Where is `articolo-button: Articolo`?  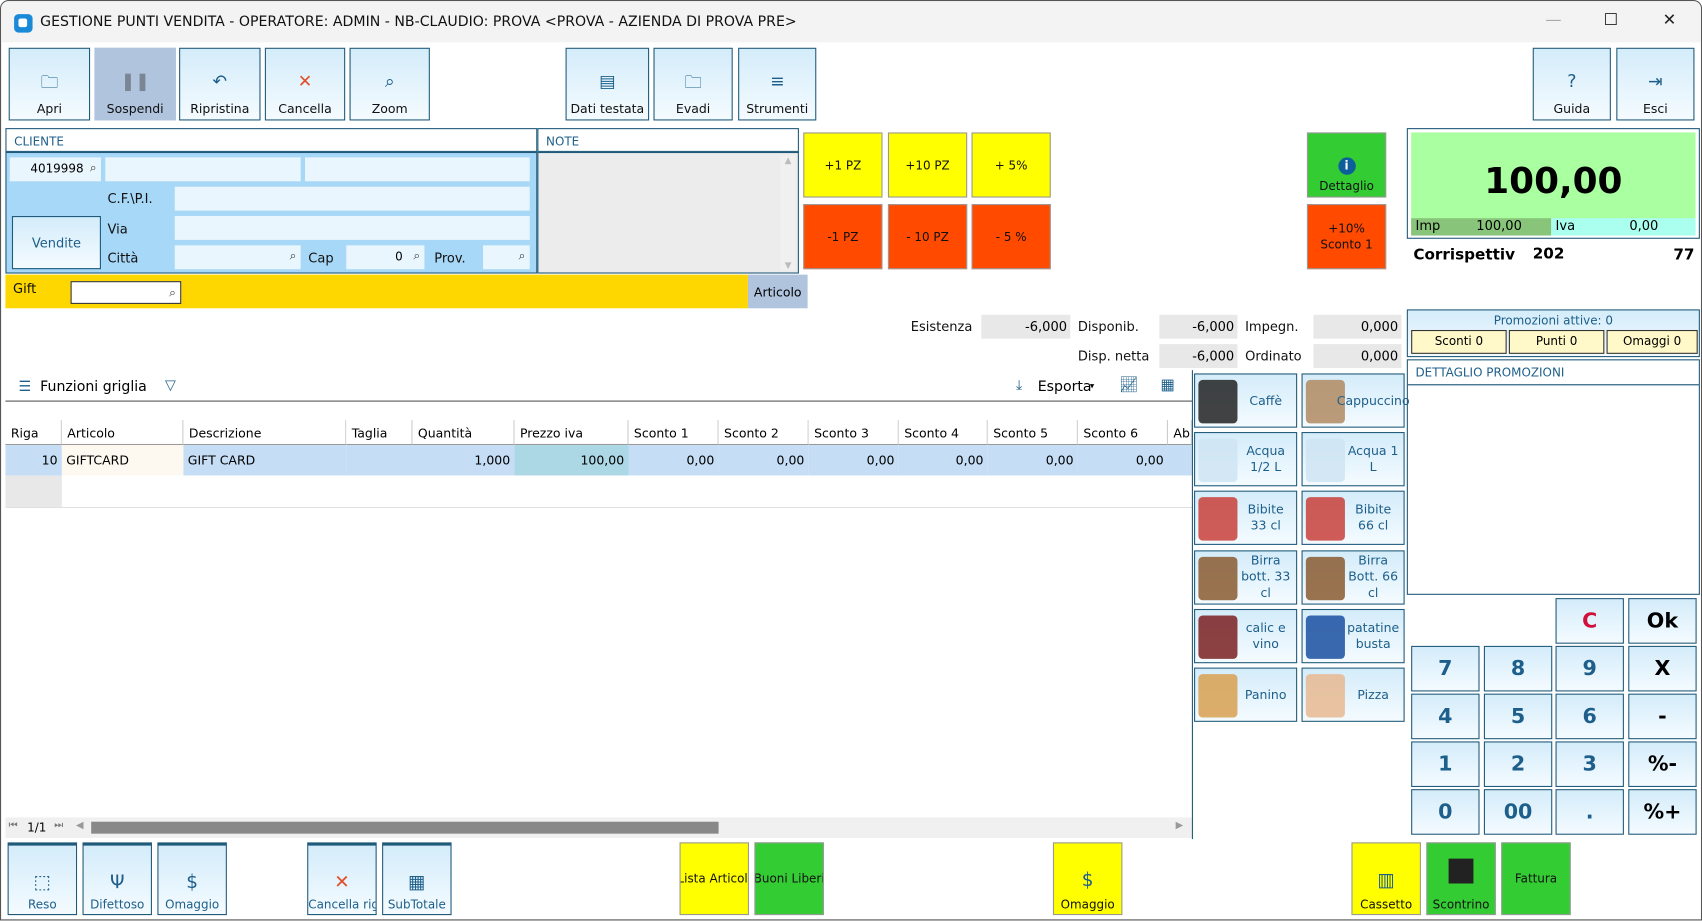 articolo-button: Articolo is located at coordinates (777, 291).